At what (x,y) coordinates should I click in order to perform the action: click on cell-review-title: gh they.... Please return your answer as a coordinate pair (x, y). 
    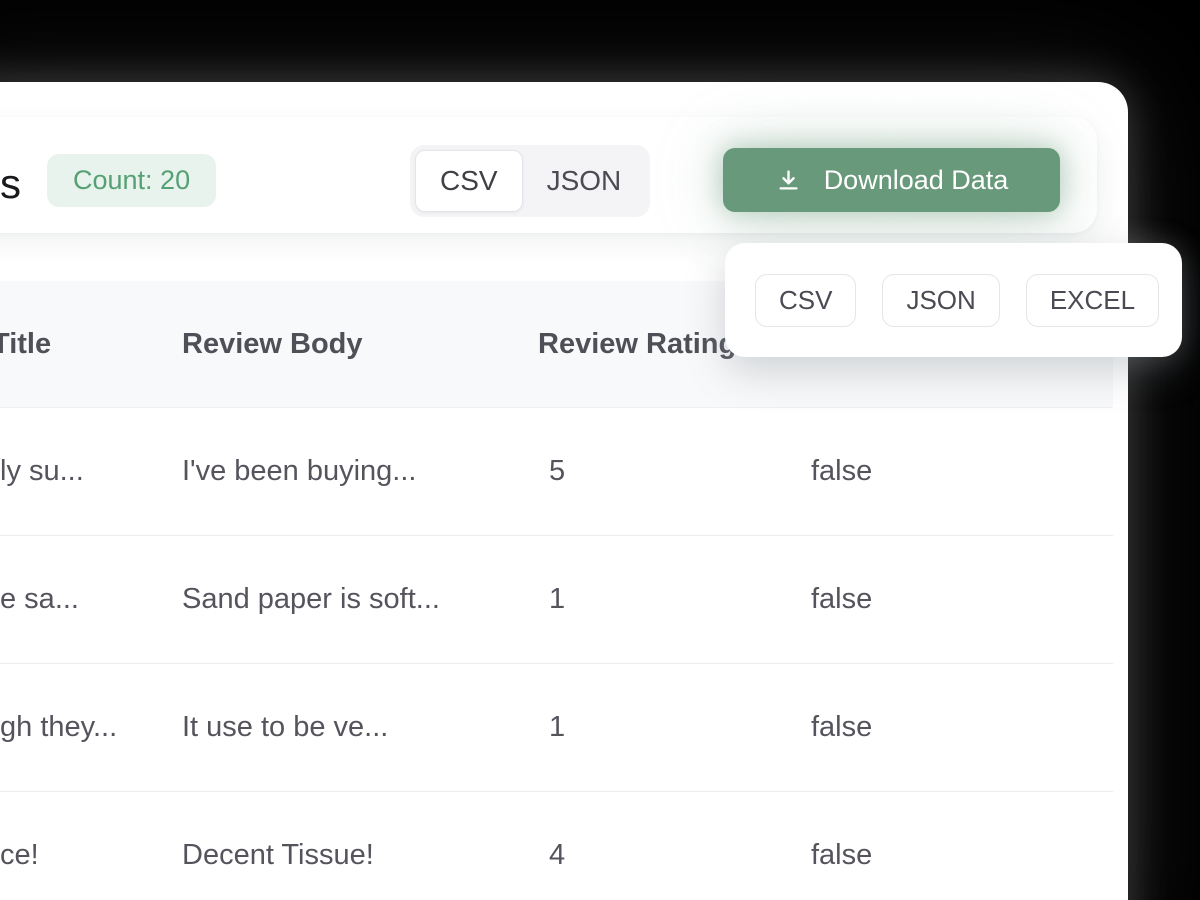
    Looking at the image, I should click on (59, 727).